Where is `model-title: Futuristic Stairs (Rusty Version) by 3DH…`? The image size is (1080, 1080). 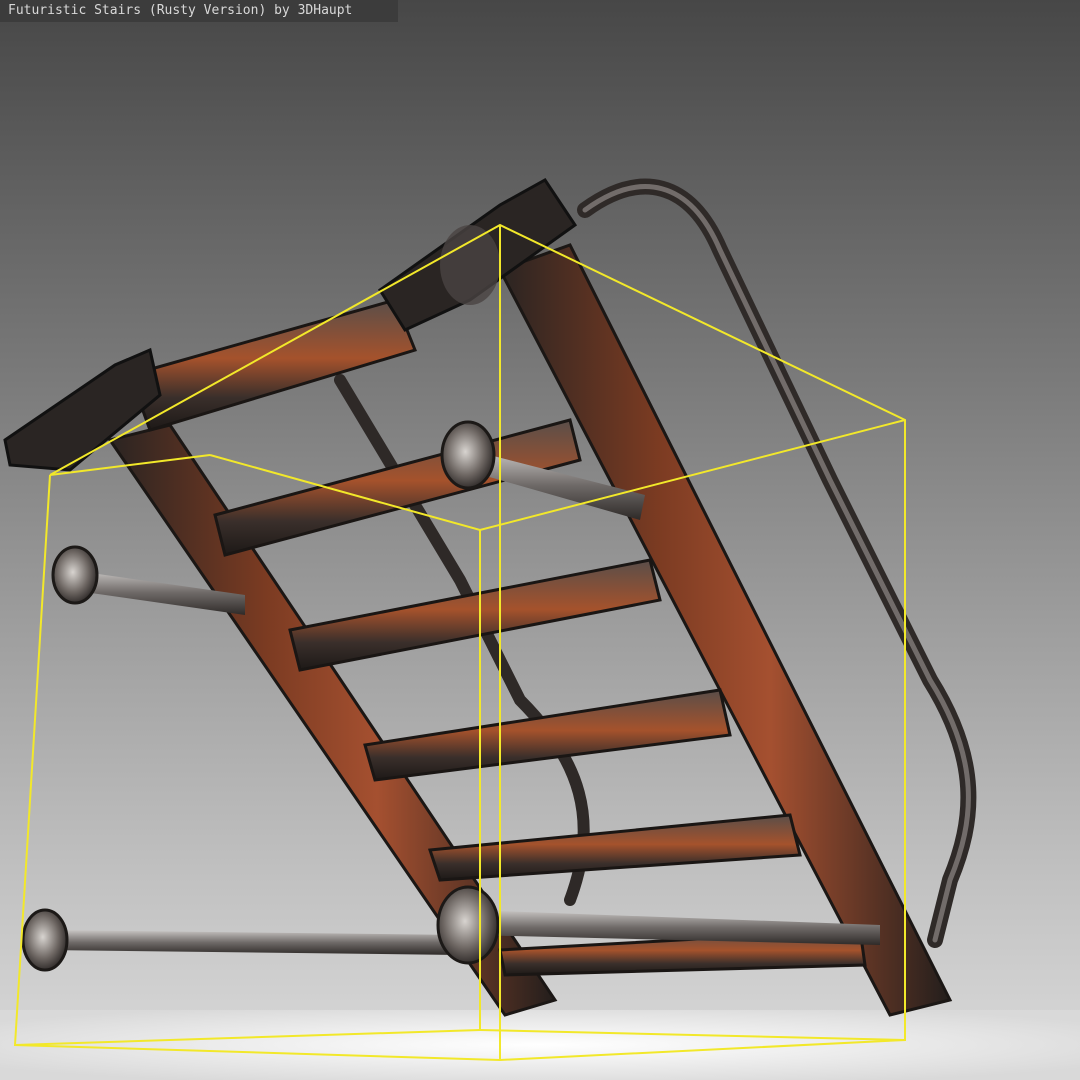
model-title: Futuristic Stairs (Rusty Version) by 3DH… is located at coordinates (199, 11).